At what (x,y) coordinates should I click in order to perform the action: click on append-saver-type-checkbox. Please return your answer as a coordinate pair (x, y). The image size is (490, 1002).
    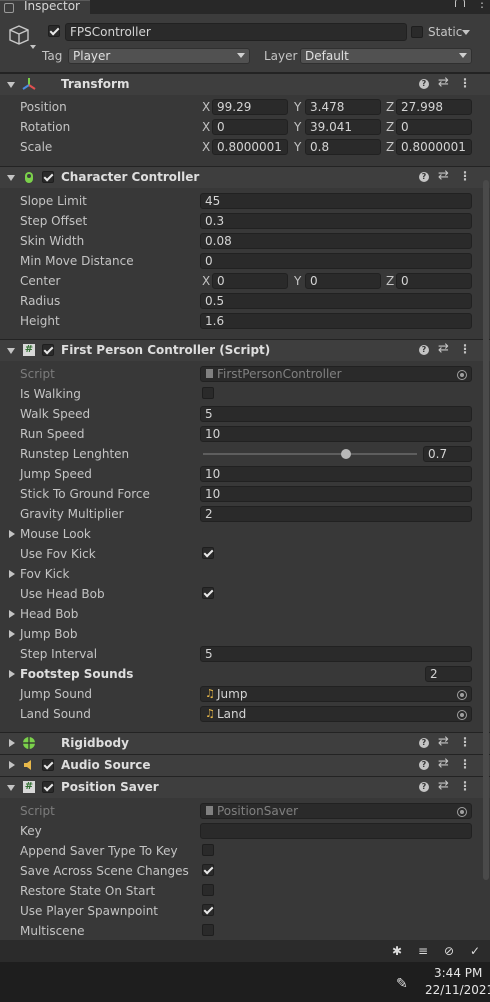
    Looking at the image, I should click on (208, 850).